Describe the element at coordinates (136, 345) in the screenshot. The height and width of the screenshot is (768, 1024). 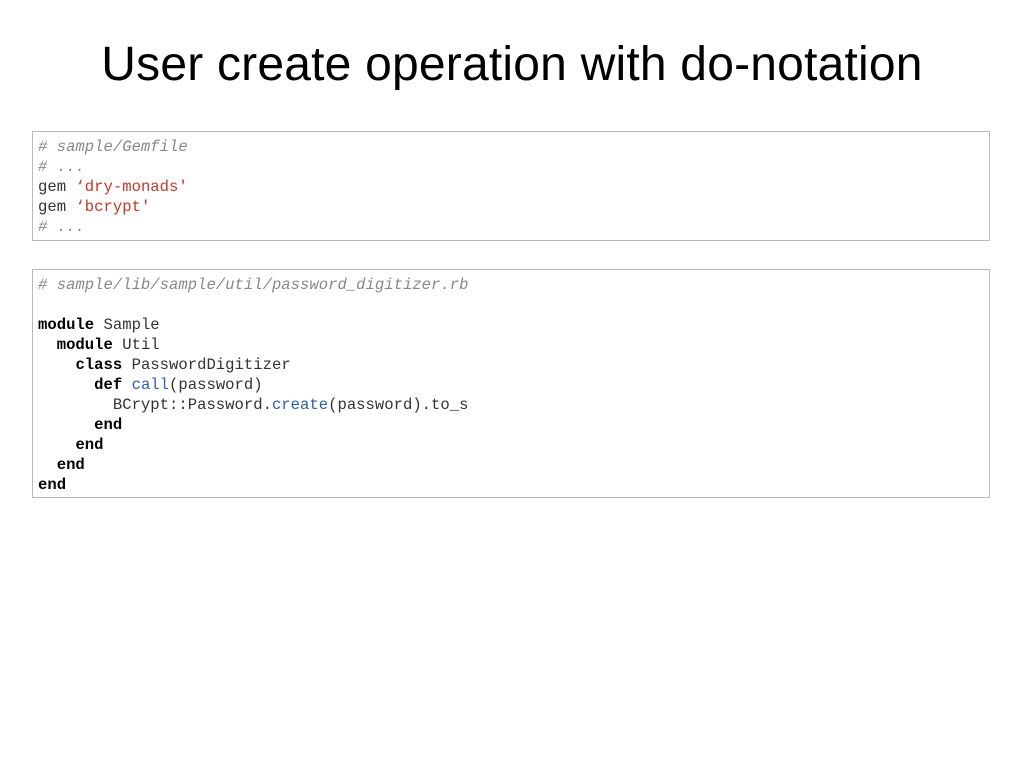
I see `code-token-plain: Util` at that location.